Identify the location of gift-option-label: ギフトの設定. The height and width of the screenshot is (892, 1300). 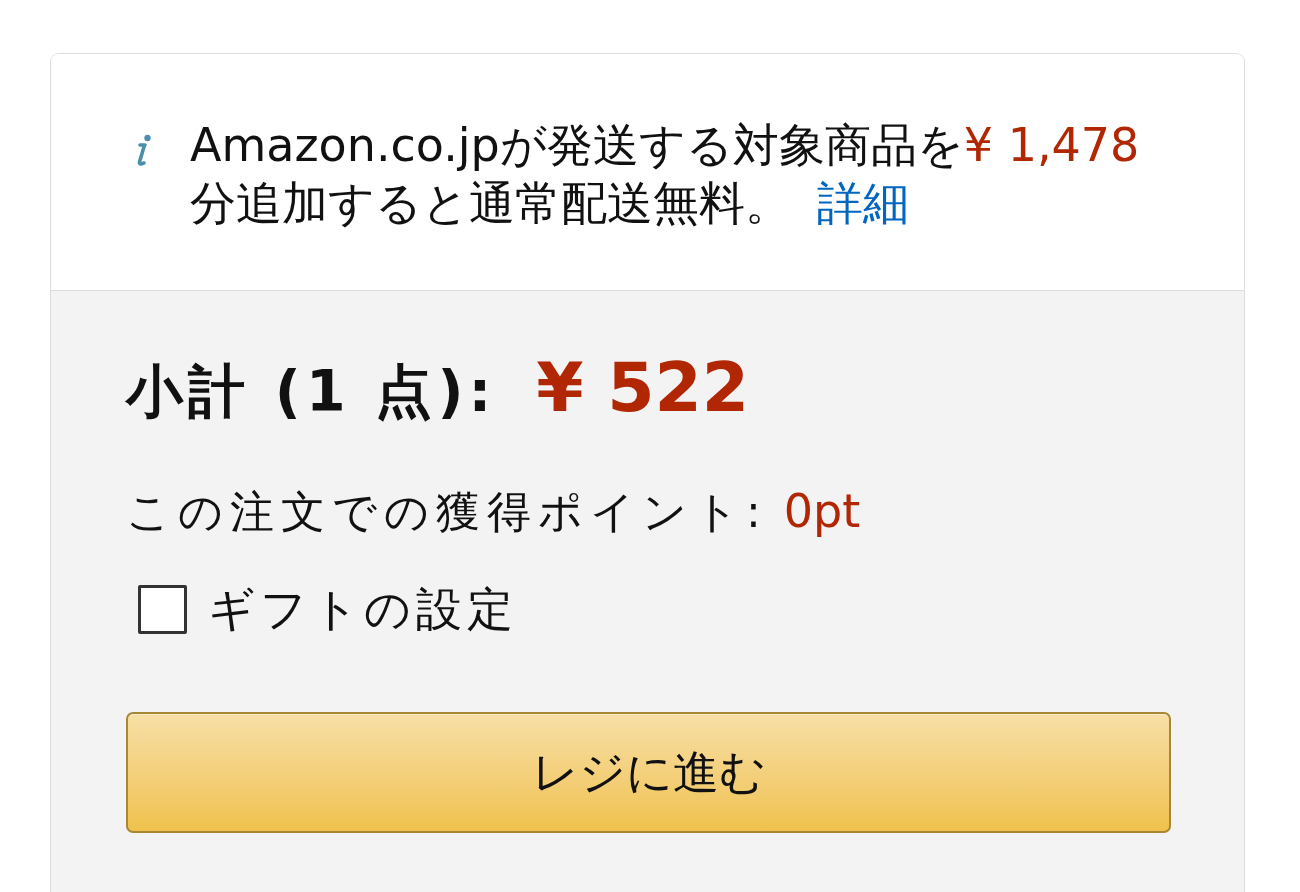
(363, 609).